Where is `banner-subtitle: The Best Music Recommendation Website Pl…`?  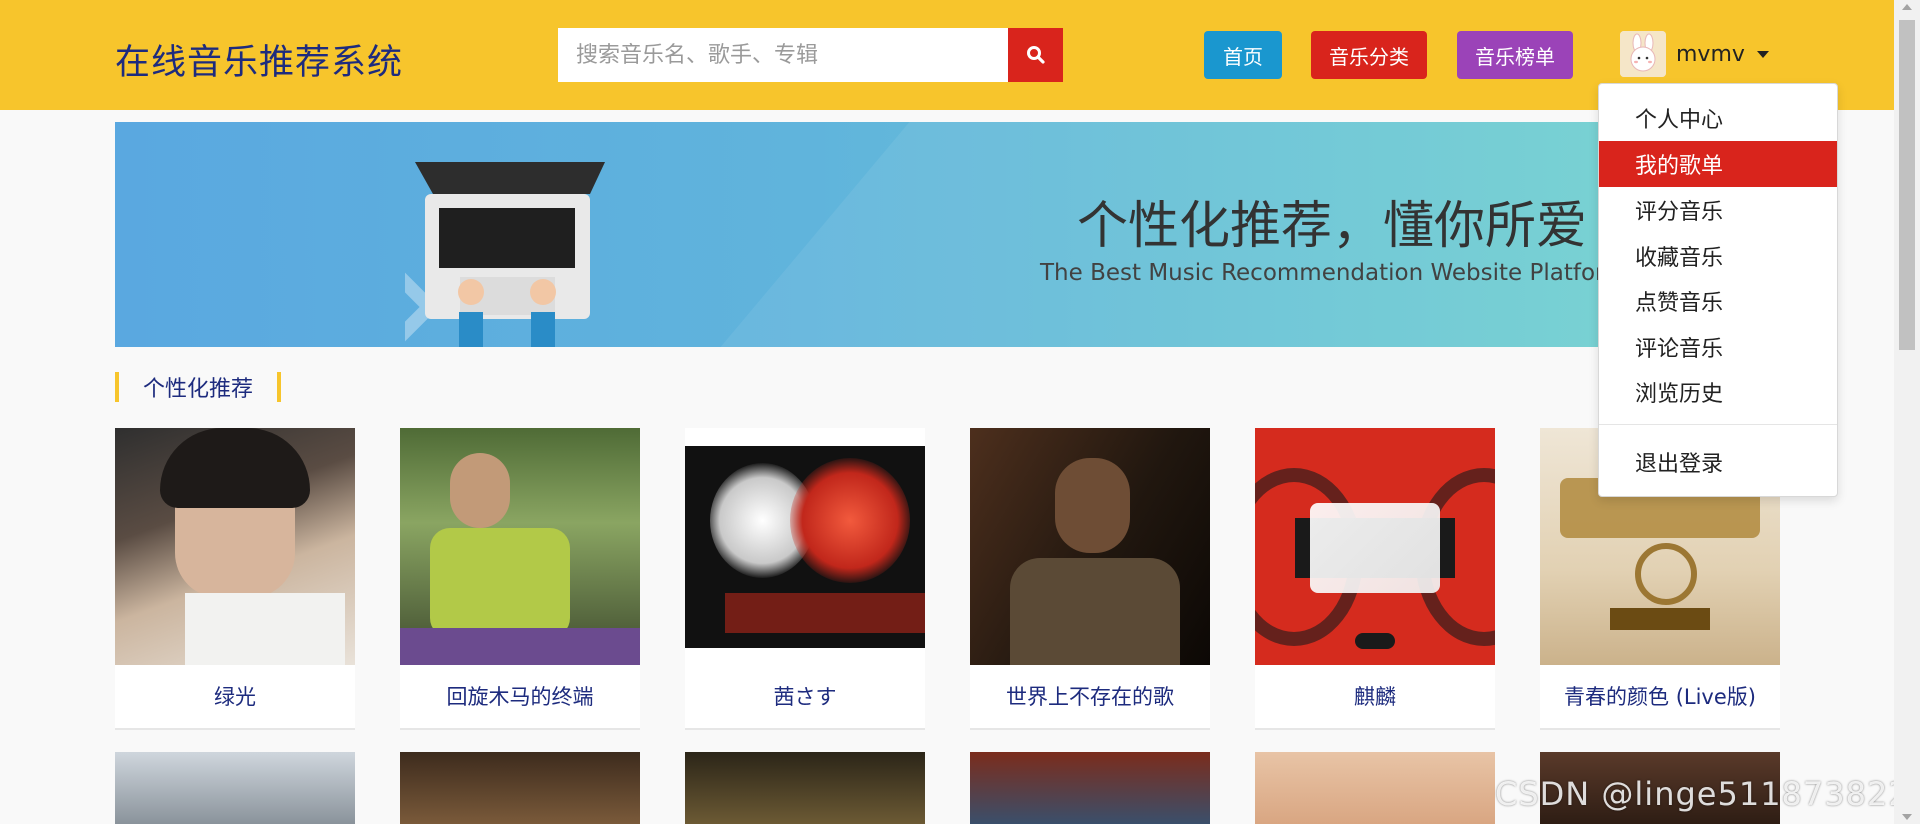 banner-subtitle: The Best Music Recommendation Website Pl… is located at coordinates (1337, 273).